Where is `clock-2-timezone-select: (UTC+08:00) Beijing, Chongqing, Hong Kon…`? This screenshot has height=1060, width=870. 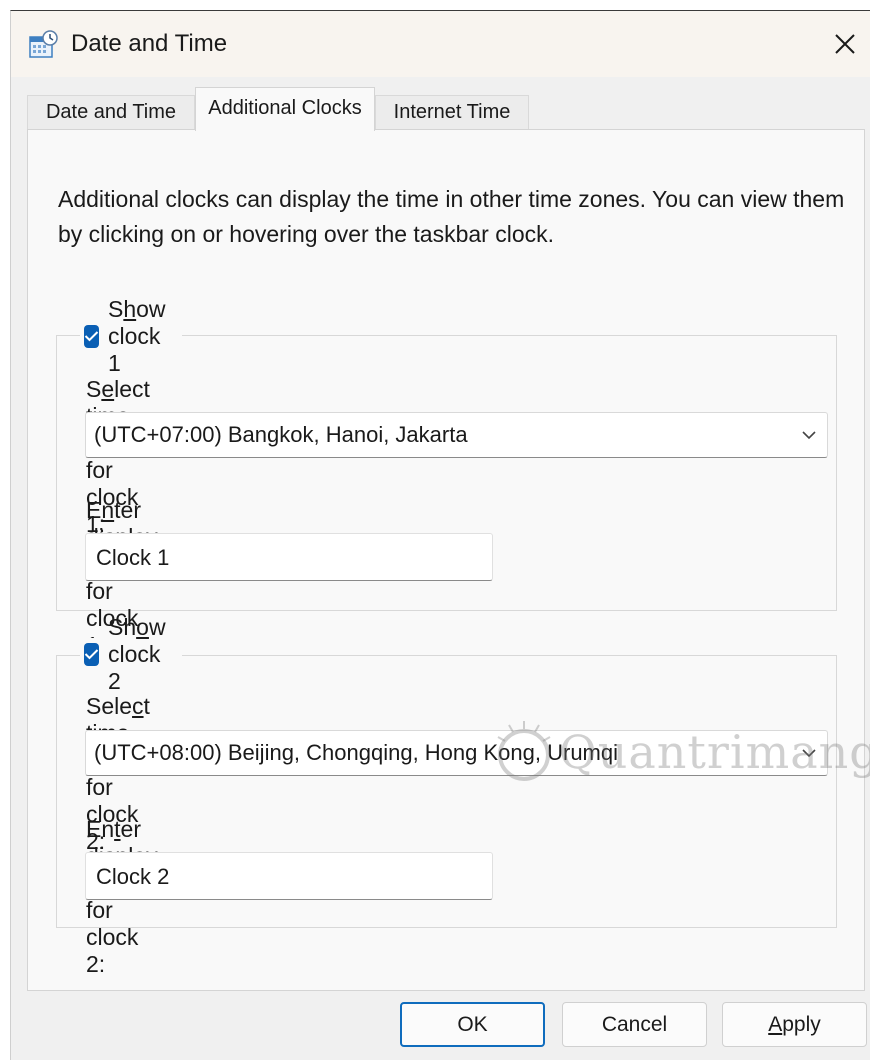 clock-2-timezone-select: (UTC+08:00) Beijing, Chongqing, Hong Kon… is located at coordinates (456, 753).